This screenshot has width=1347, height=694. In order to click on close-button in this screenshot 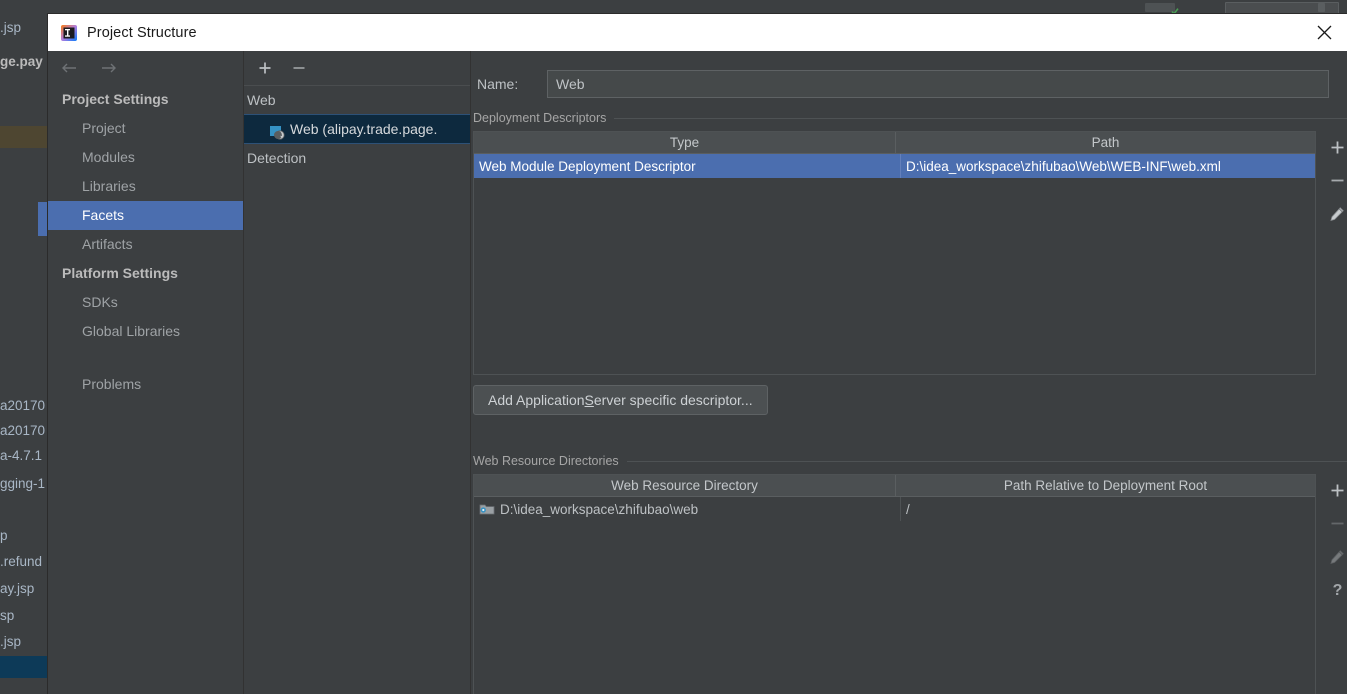, I will do `click(1324, 32)`.